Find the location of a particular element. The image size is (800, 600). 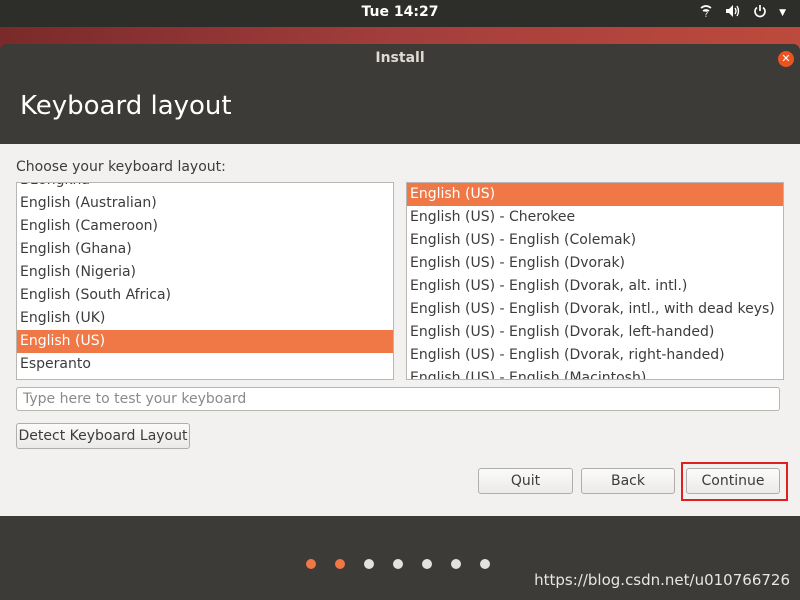

progress-footer: https://blog.csdn.net/u010766726 is located at coordinates (400, 558).